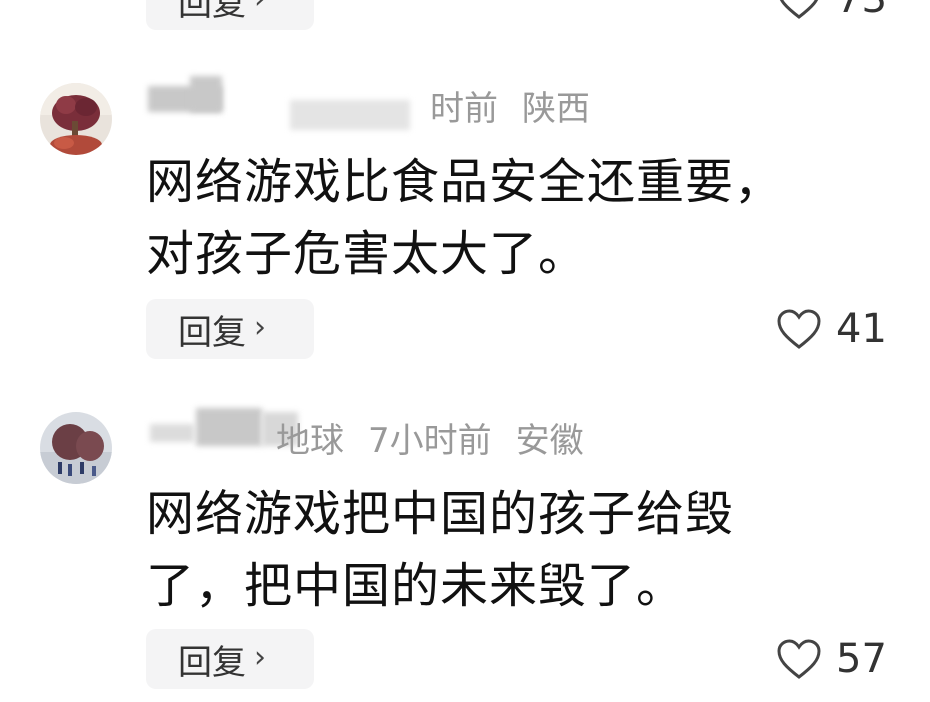 This screenshot has width=930, height=702. Describe the element at coordinates (831, 659) in the screenshot. I see `like-button: 57` at that location.